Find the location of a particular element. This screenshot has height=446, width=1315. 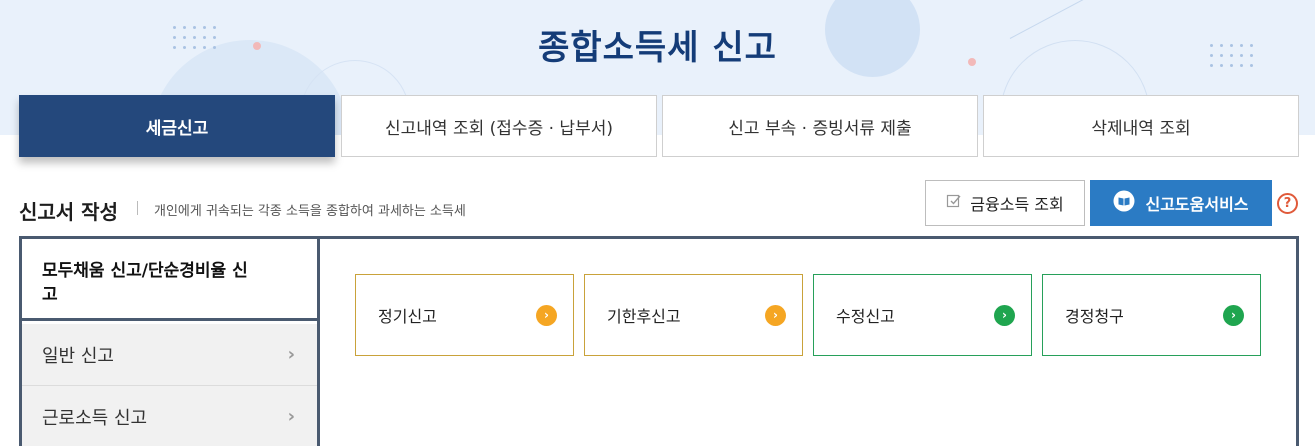

card-late-filing: 기한후신고 › is located at coordinates (693, 315).